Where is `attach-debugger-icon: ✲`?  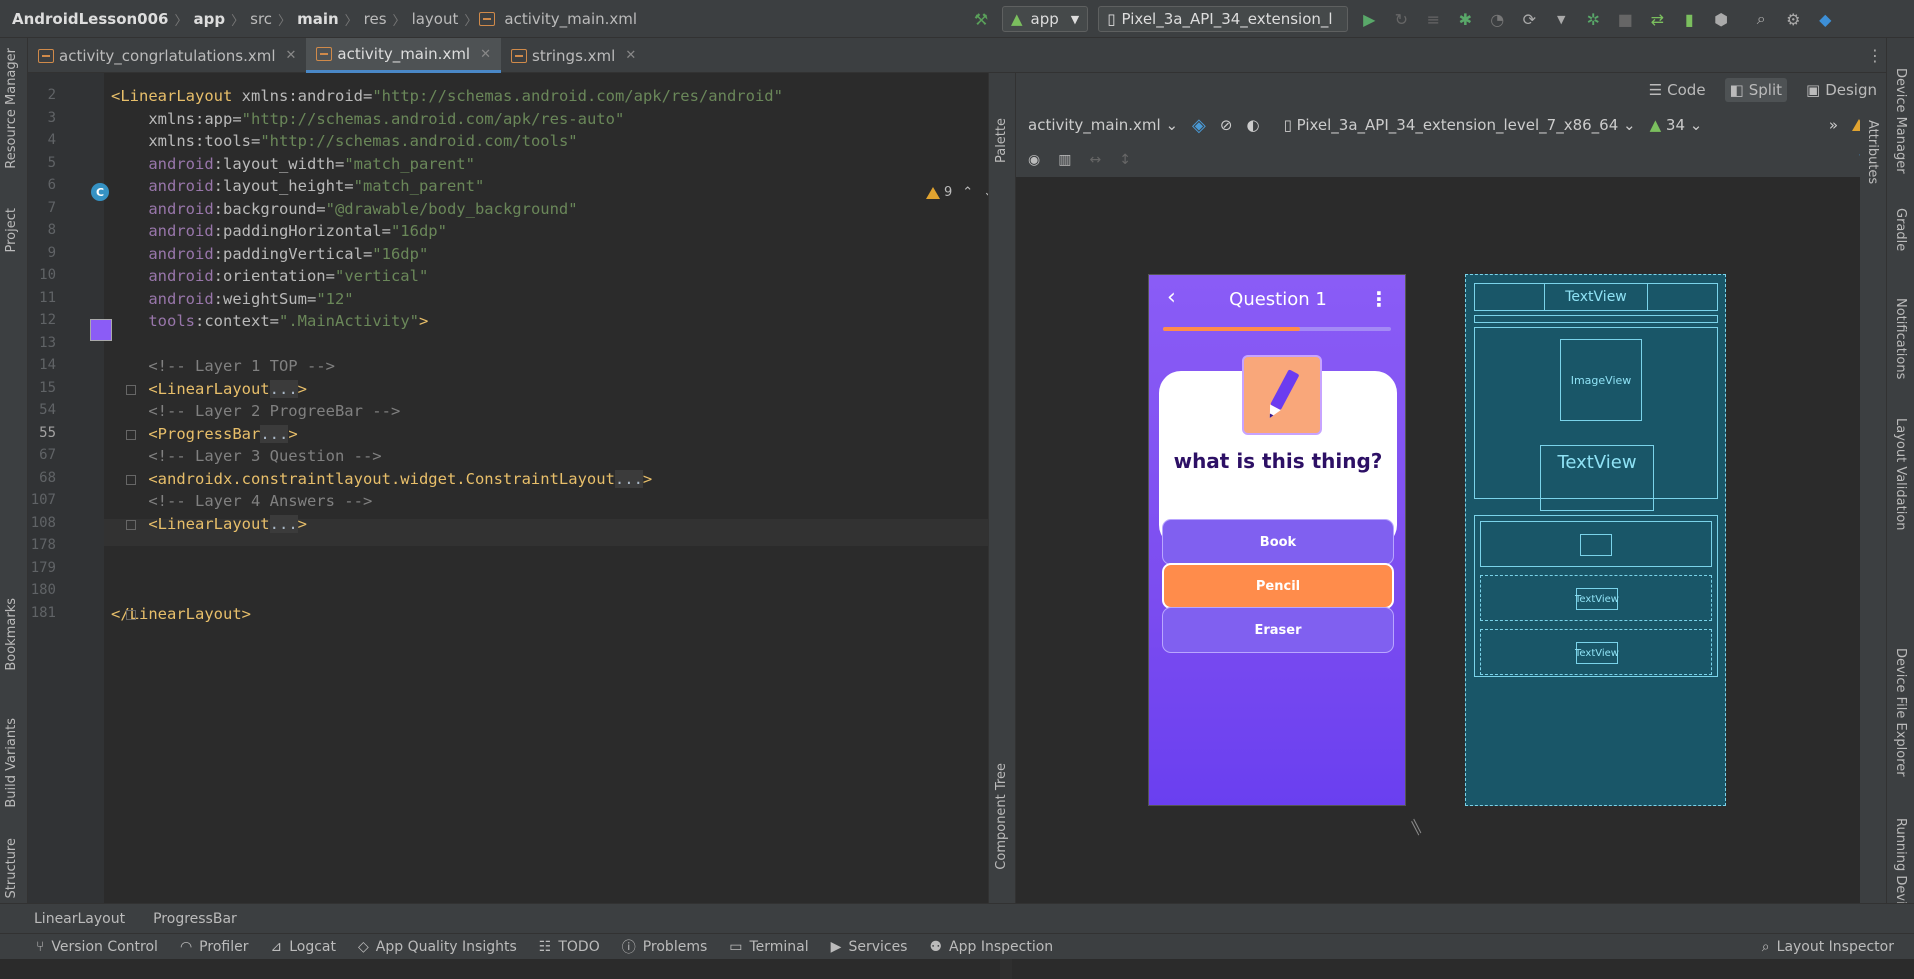
attach-debugger-icon: ✲ is located at coordinates (1593, 19).